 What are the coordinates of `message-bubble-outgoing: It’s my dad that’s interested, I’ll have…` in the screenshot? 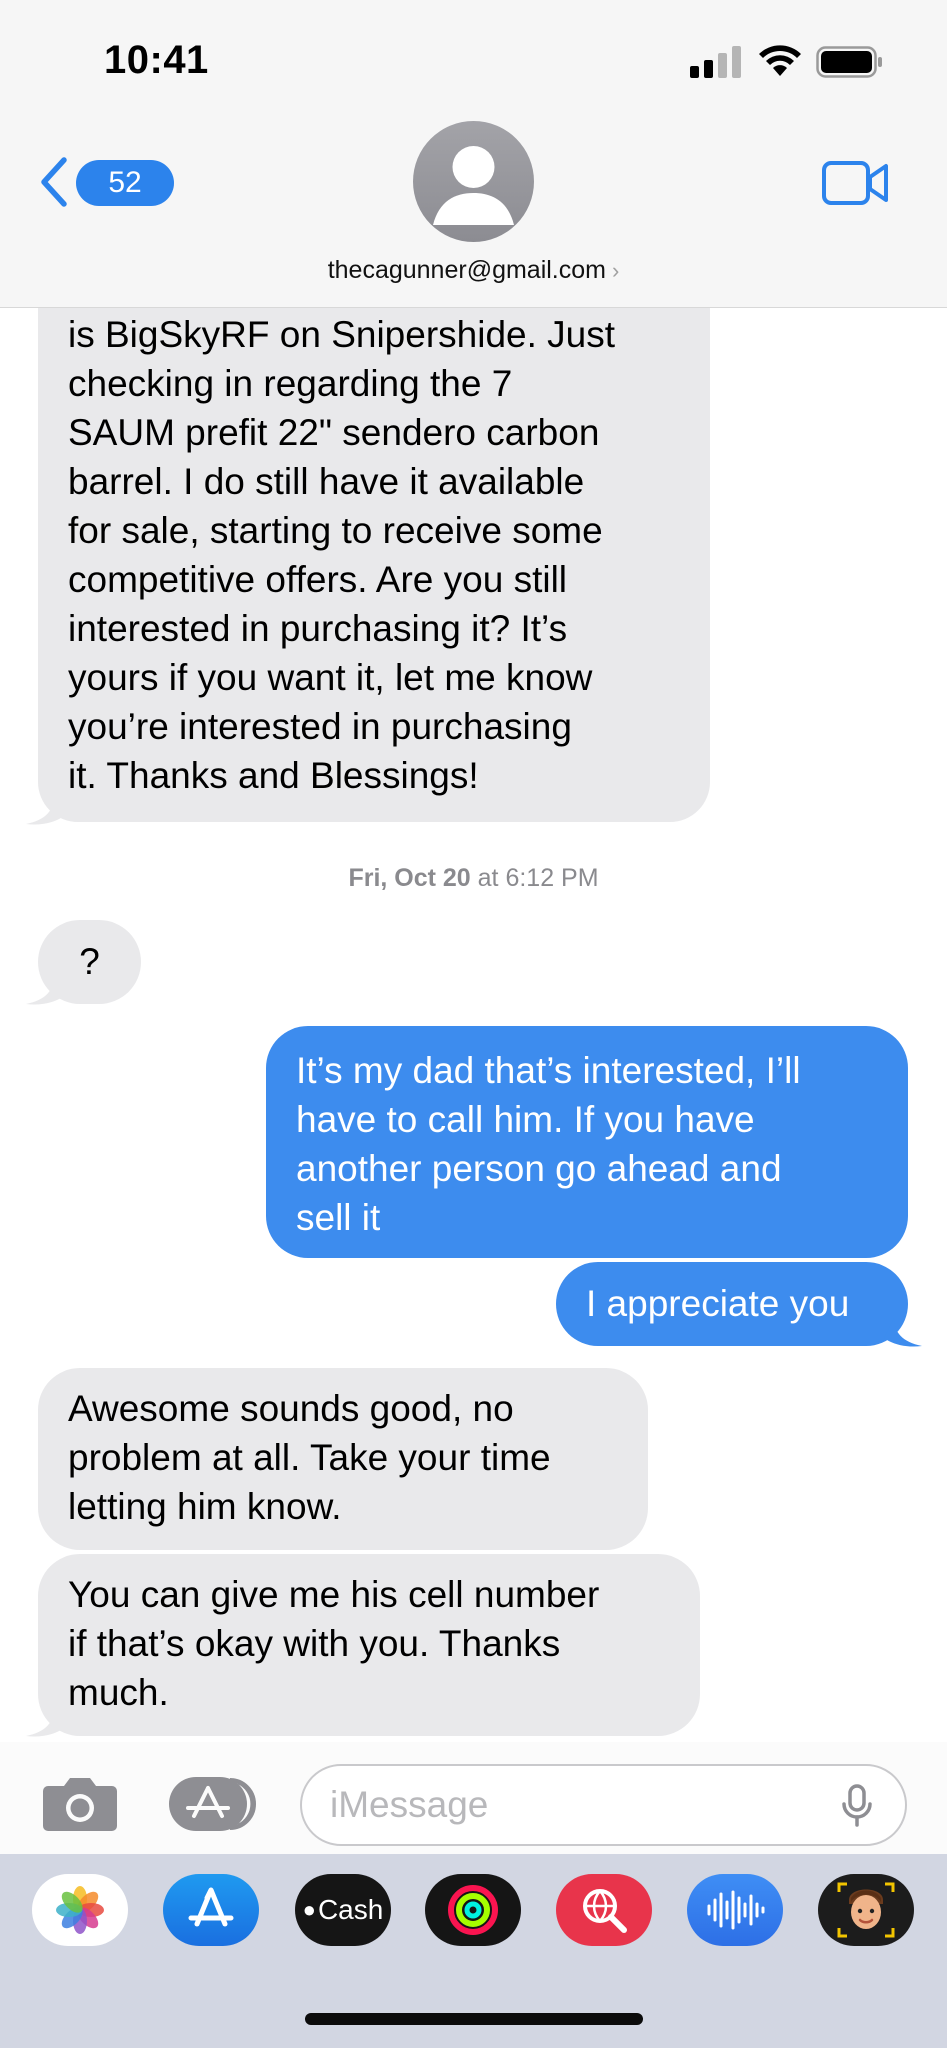 It's located at (587, 1142).